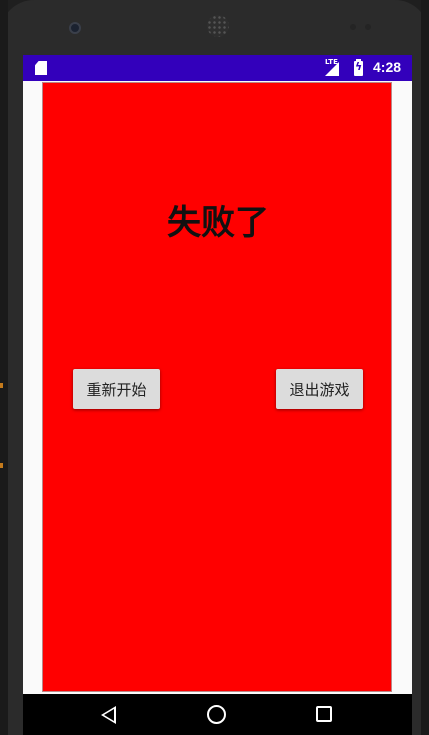 The height and width of the screenshot is (735, 429). What do you see at coordinates (108, 715) in the screenshot?
I see `back-icon` at bounding box center [108, 715].